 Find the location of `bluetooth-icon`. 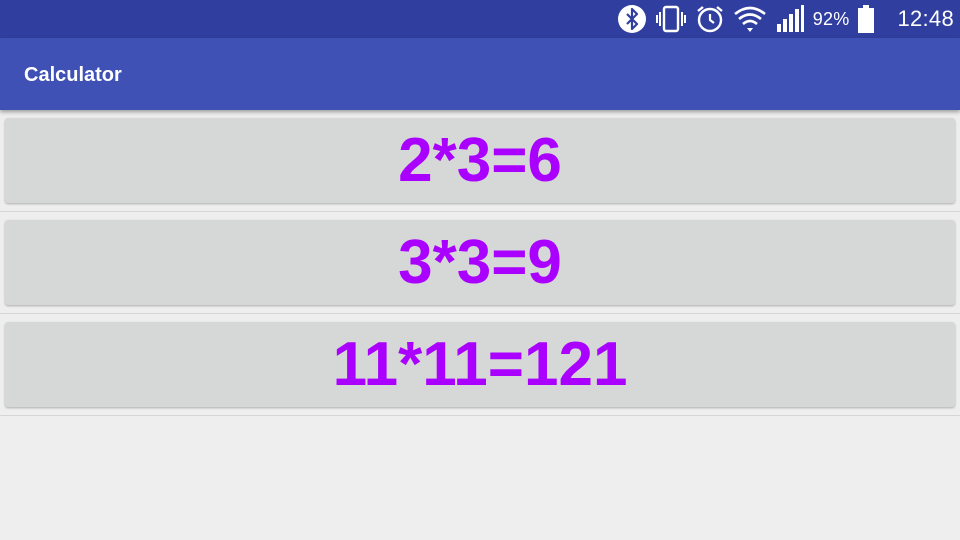

bluetooth-icon is located at coordinates (632, 19).